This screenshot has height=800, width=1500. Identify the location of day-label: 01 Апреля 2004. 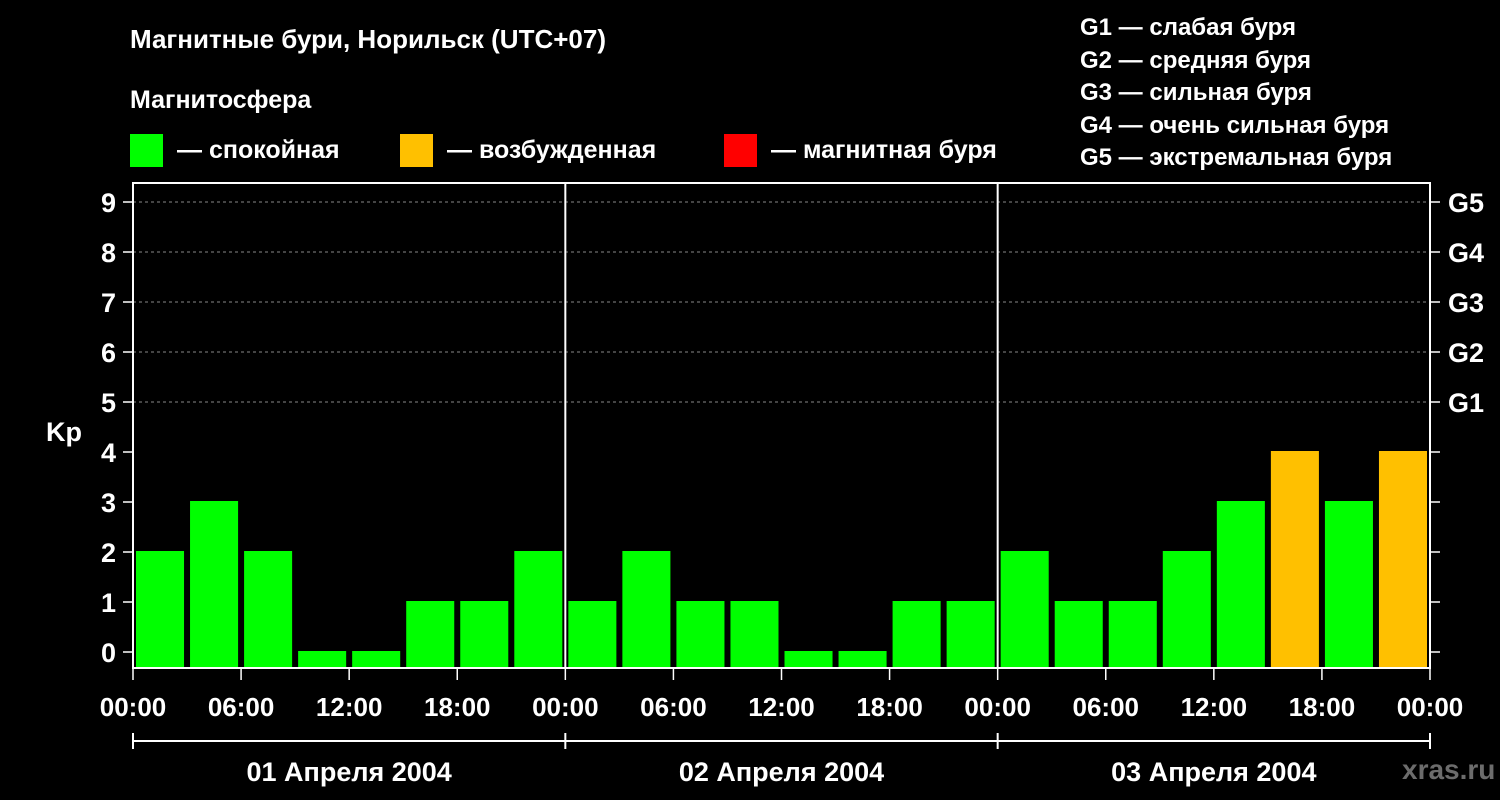
(349, 772).